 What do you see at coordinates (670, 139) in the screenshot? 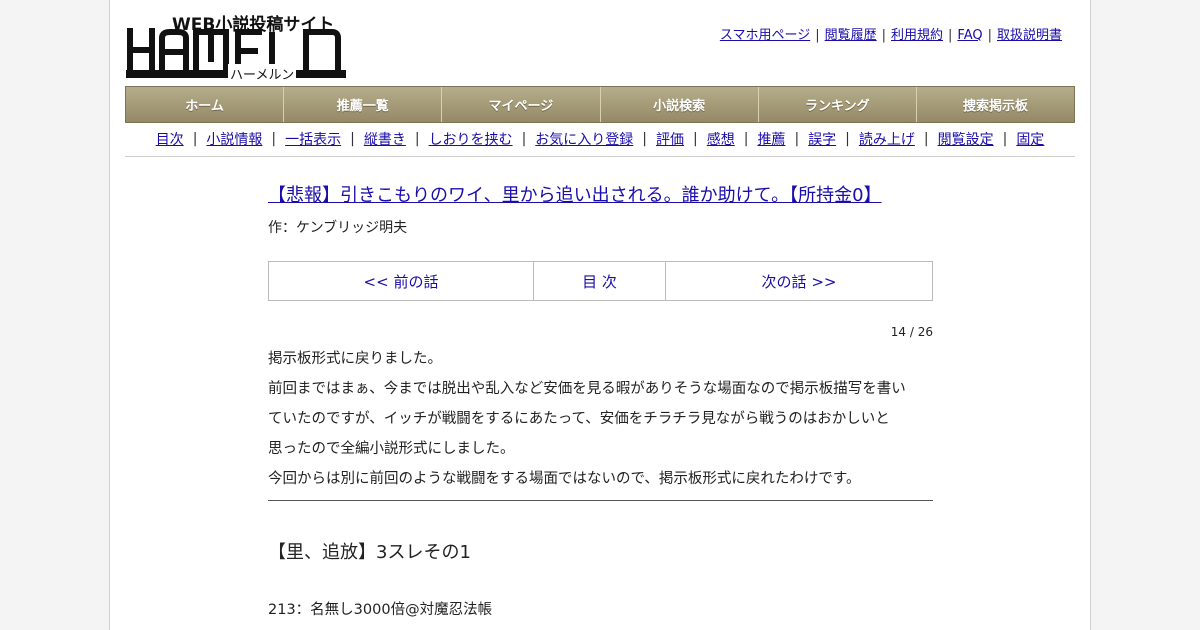
I see `subnav-rating: 評価` at bounding box center [670, 139].